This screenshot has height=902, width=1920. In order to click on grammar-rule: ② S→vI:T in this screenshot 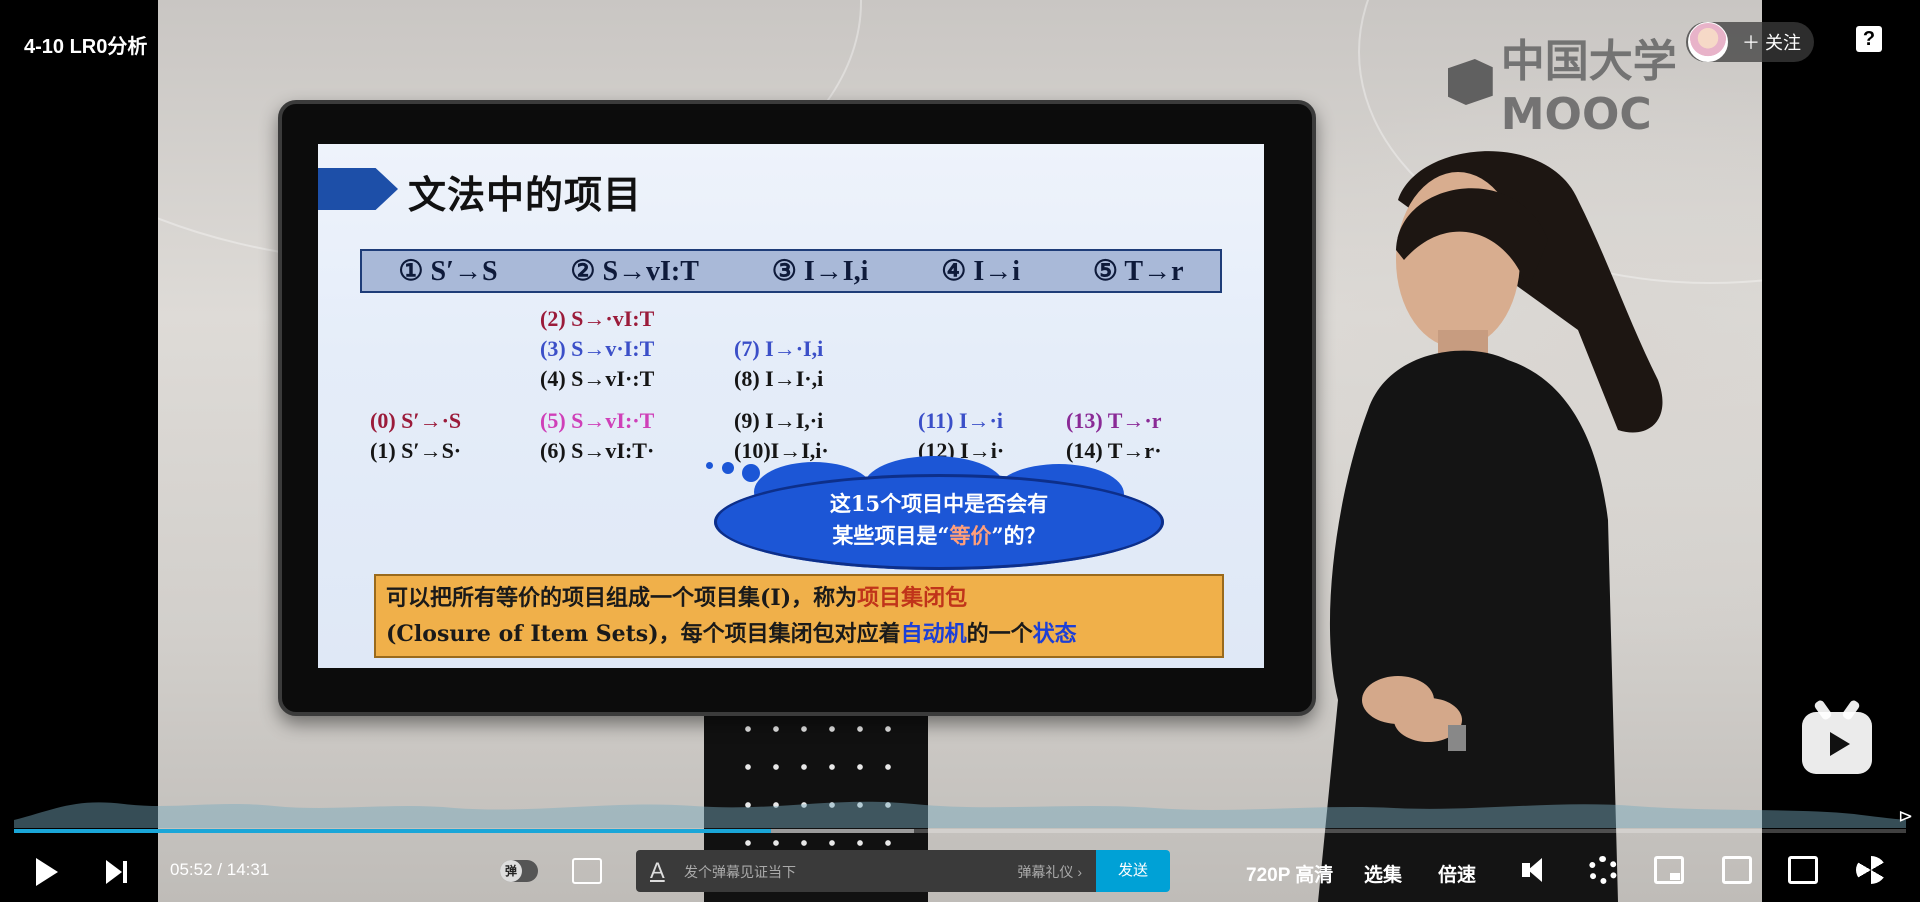, I will do `click(634, 271)`.